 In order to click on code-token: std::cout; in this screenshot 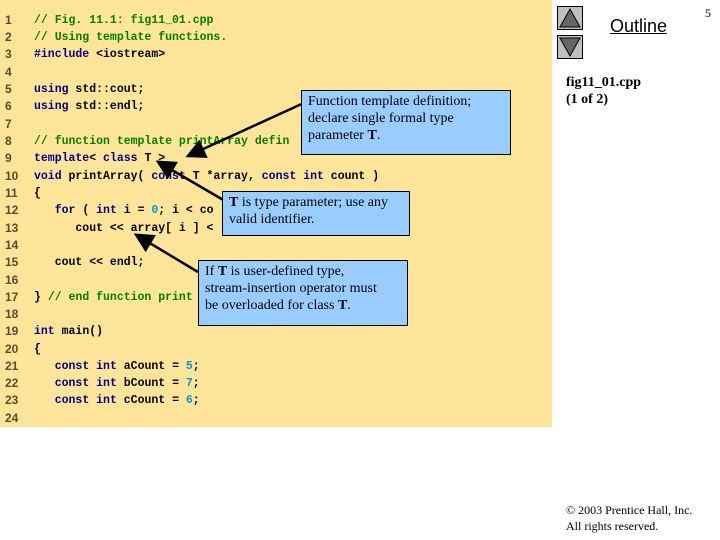, I will do `click(106, 89)`.